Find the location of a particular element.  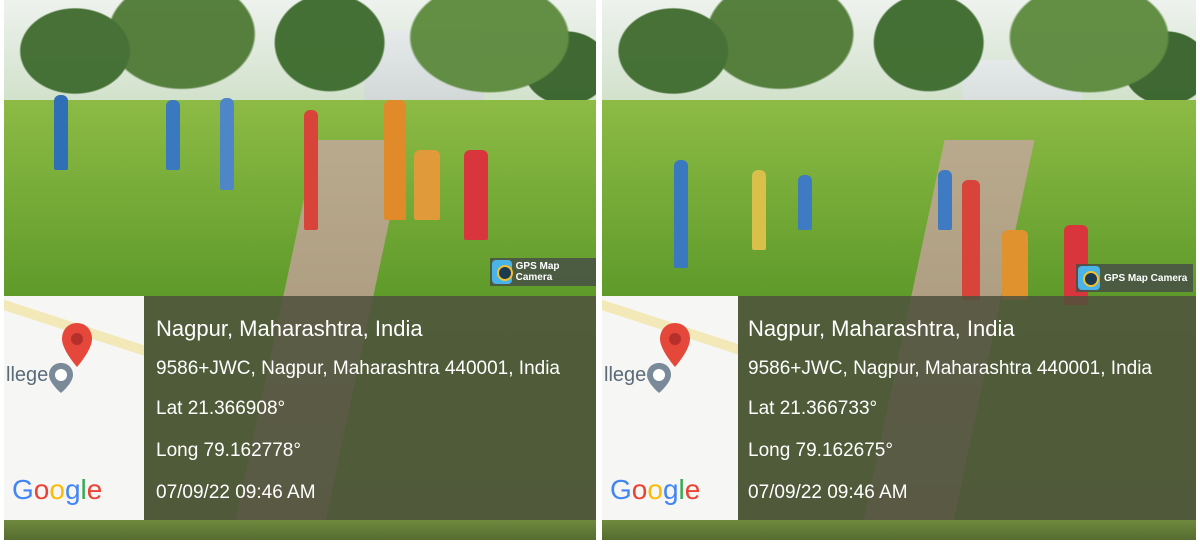

longitude-text: Long 79.162675° is located at coordinates (820, 450).